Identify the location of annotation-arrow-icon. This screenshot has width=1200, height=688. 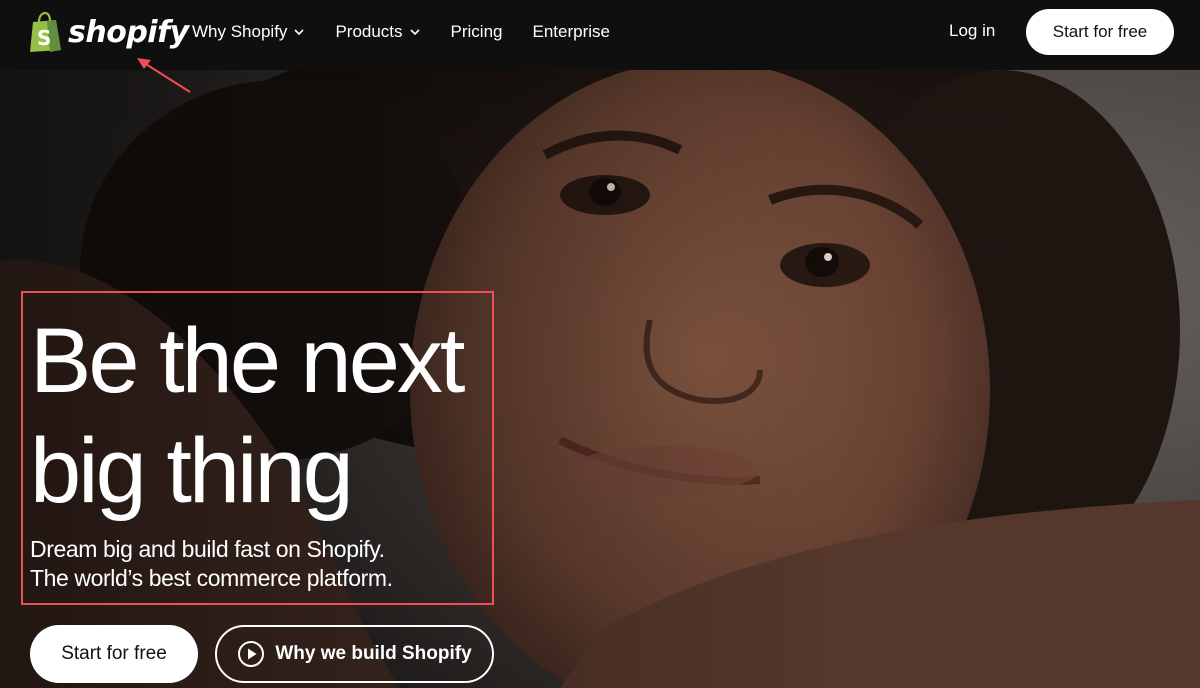
(164, 75).